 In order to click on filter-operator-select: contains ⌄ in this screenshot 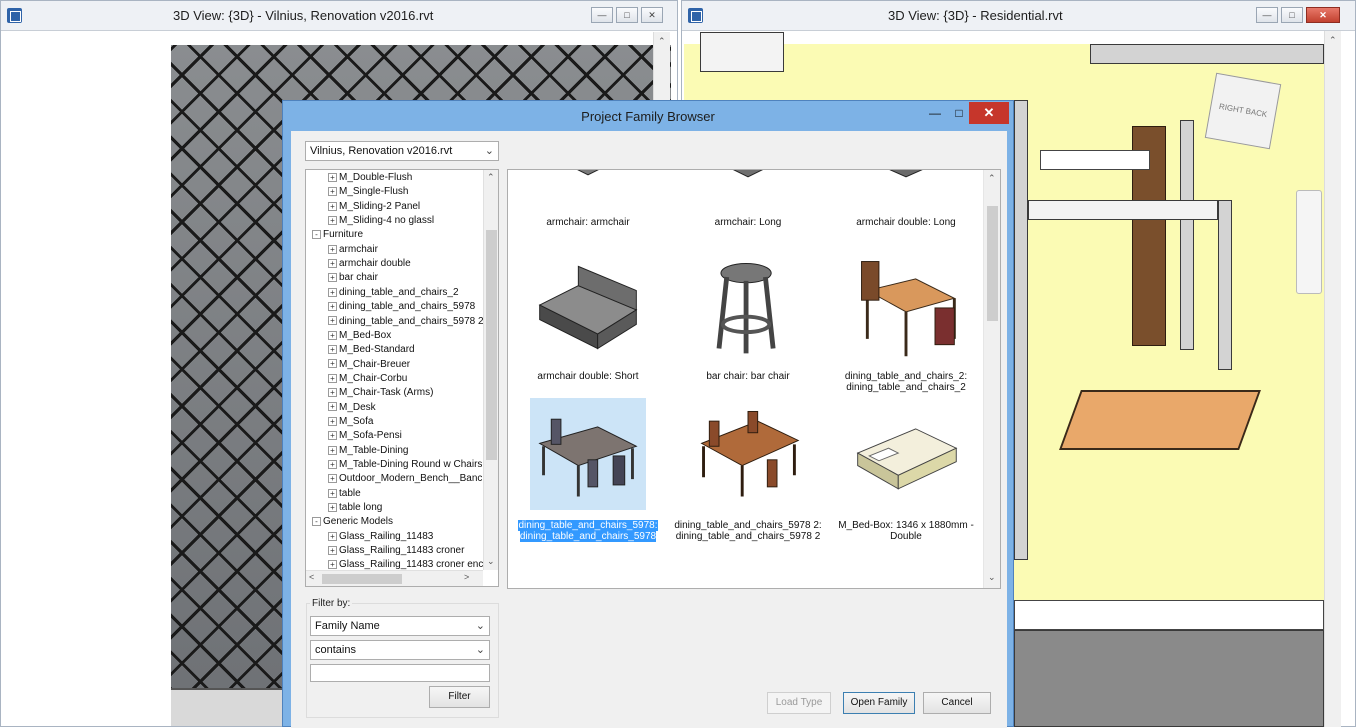, I will do `click(400, 650)`.